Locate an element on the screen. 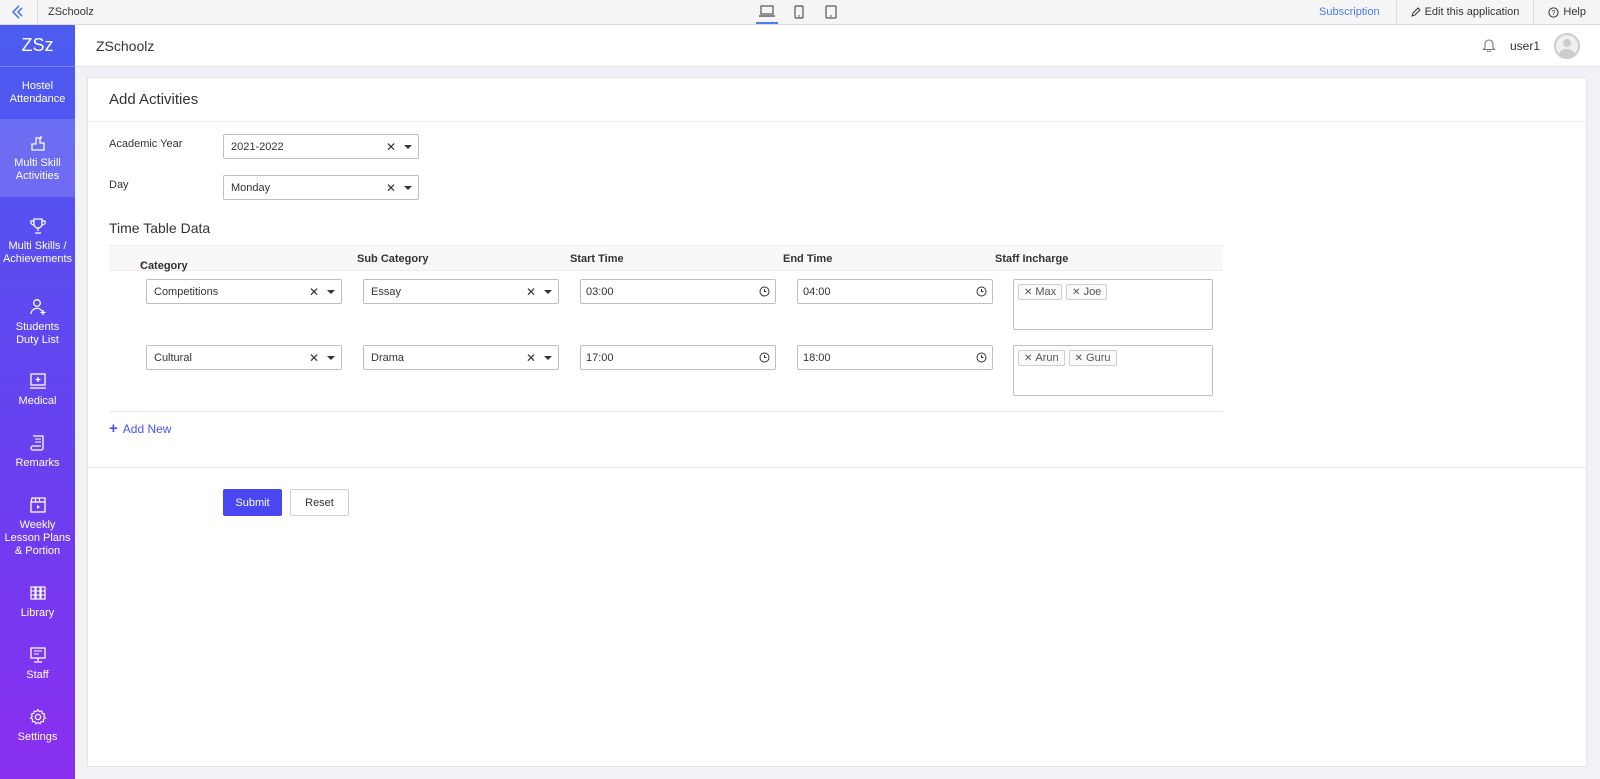 This screenshot has width=1600, height=779. edit-application-button: Edit this application is located at coordinates (1464, 12).